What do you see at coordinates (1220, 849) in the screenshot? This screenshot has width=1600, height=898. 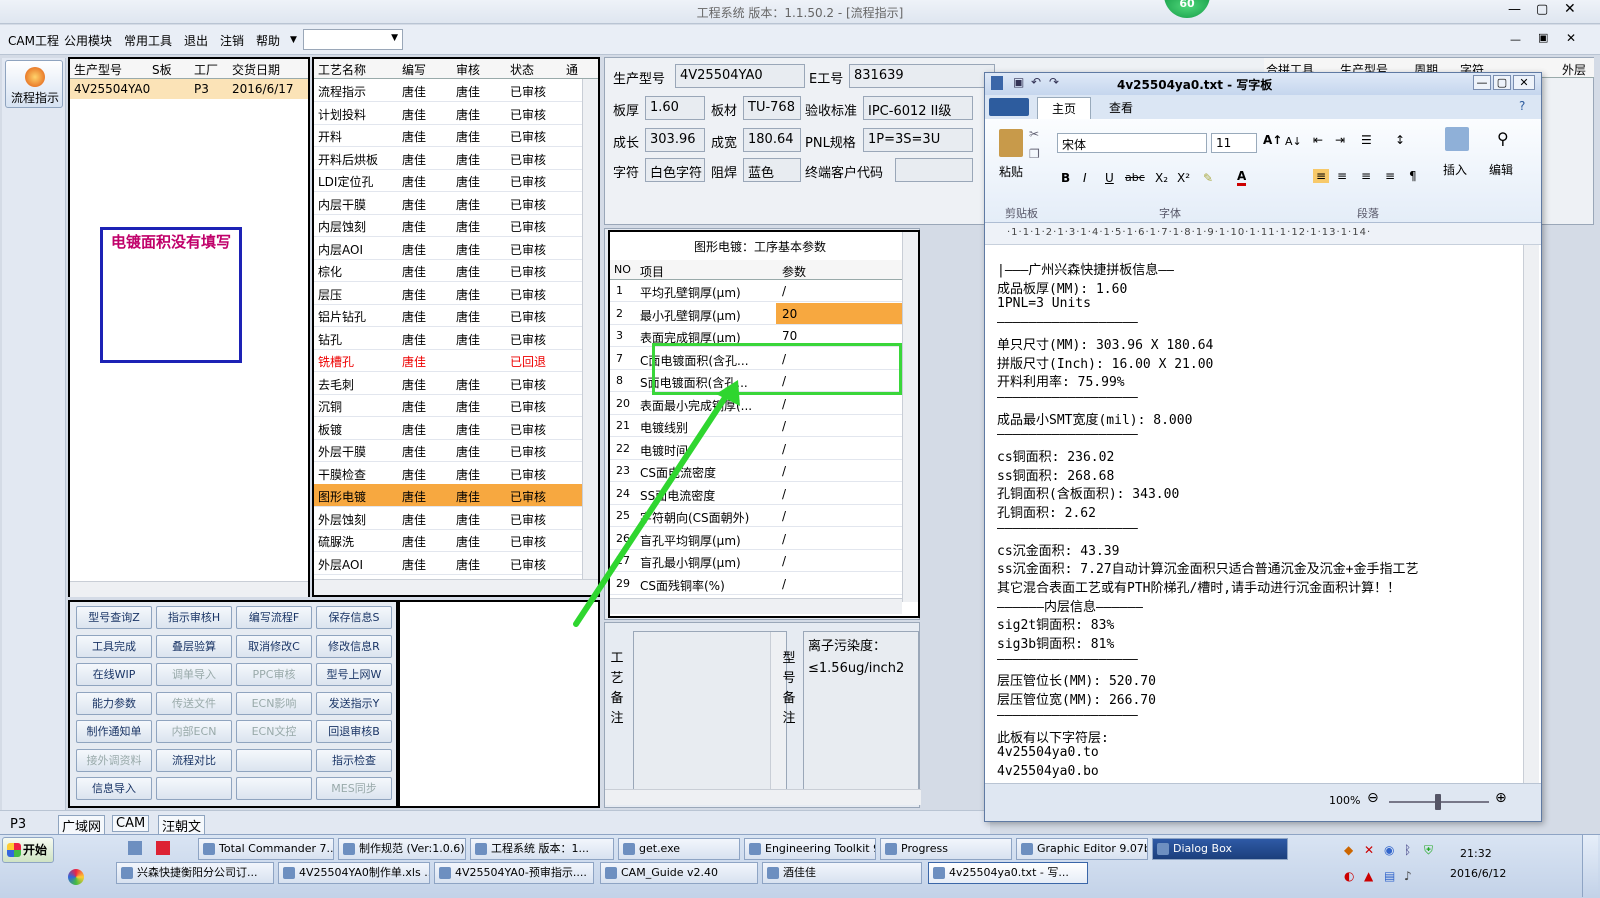 I see `taskbar-button: Dialog Box` at bounding box center [1220, 849].